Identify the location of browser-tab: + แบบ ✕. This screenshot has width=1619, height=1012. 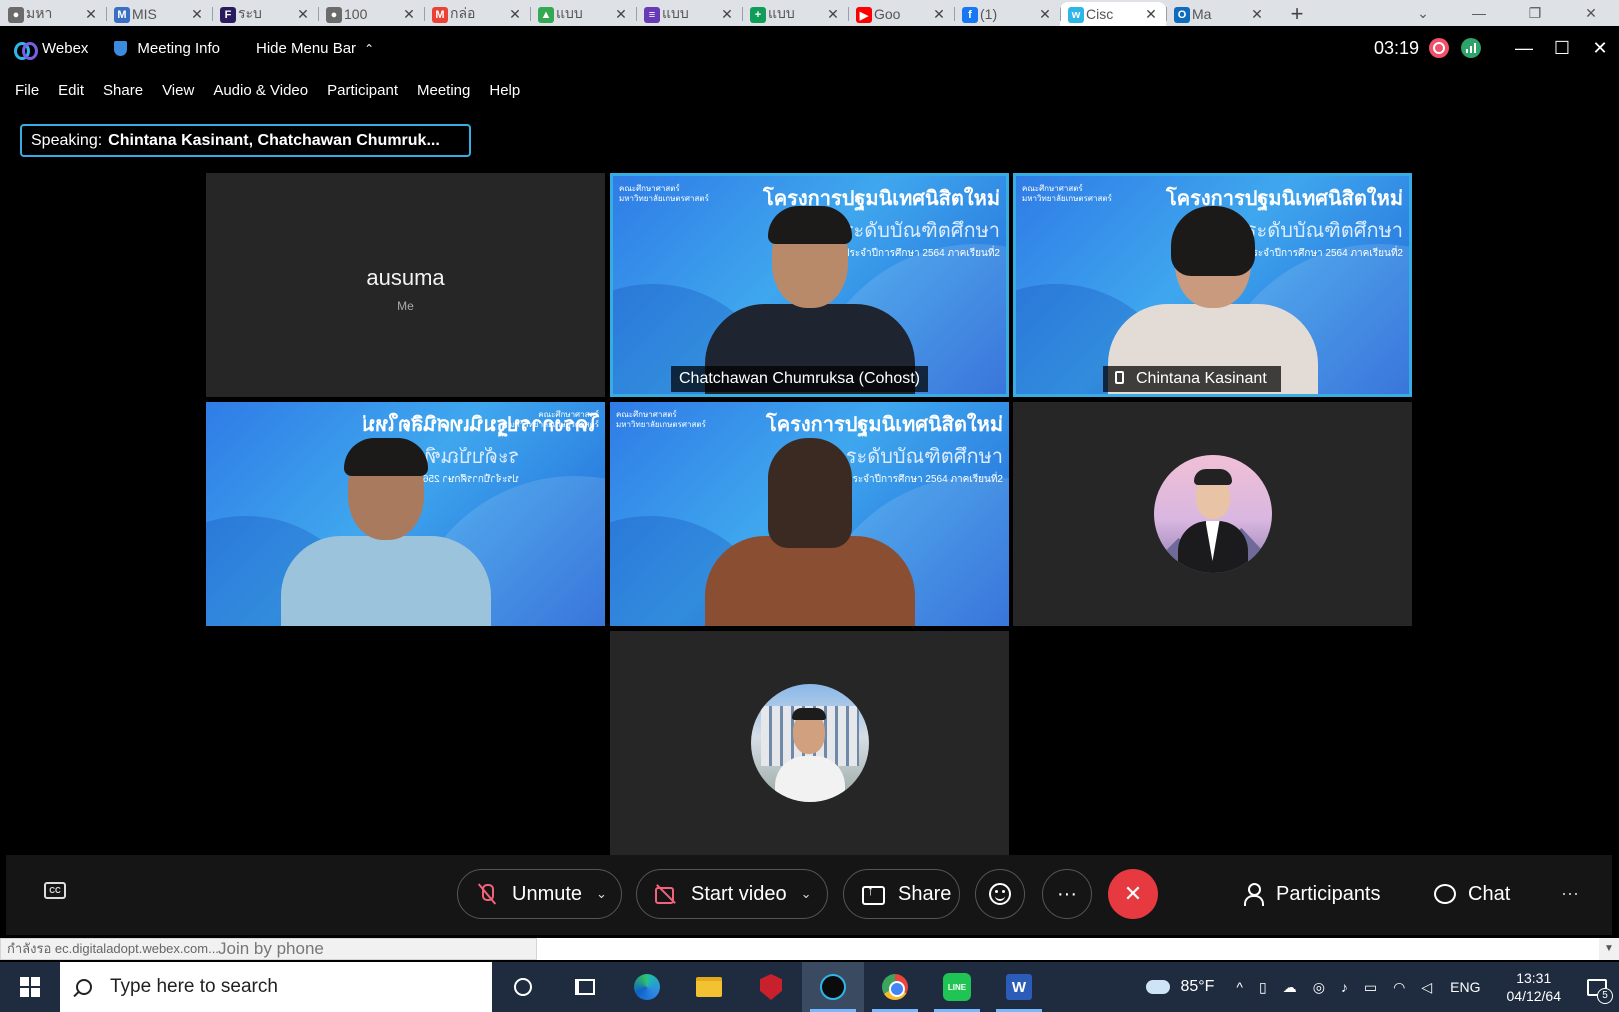
(795, 14).